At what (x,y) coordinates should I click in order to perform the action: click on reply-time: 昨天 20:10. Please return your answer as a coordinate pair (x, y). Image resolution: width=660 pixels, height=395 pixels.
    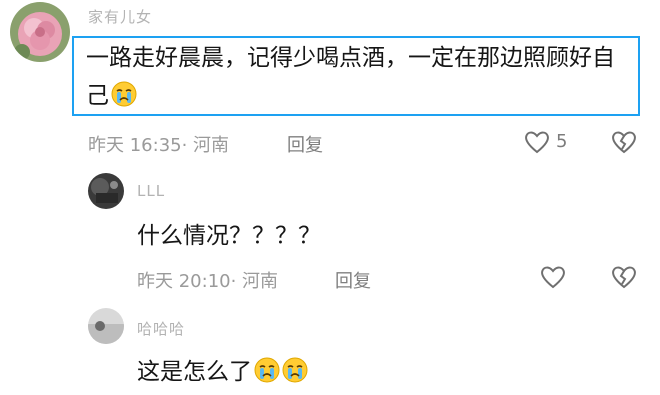
    Looking at the image, I should click on (184, 281).